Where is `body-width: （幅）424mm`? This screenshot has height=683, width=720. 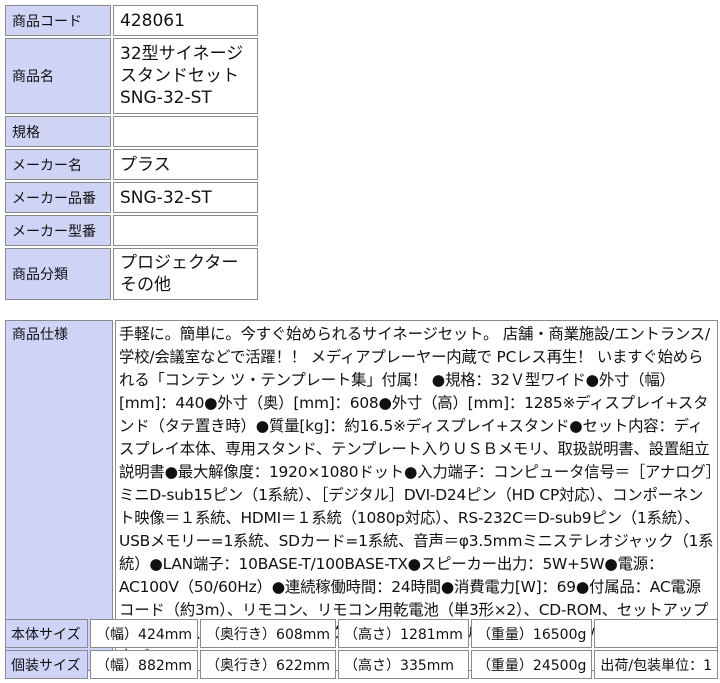 body-width: （幅）424mm is located at coordinates (144, 633).